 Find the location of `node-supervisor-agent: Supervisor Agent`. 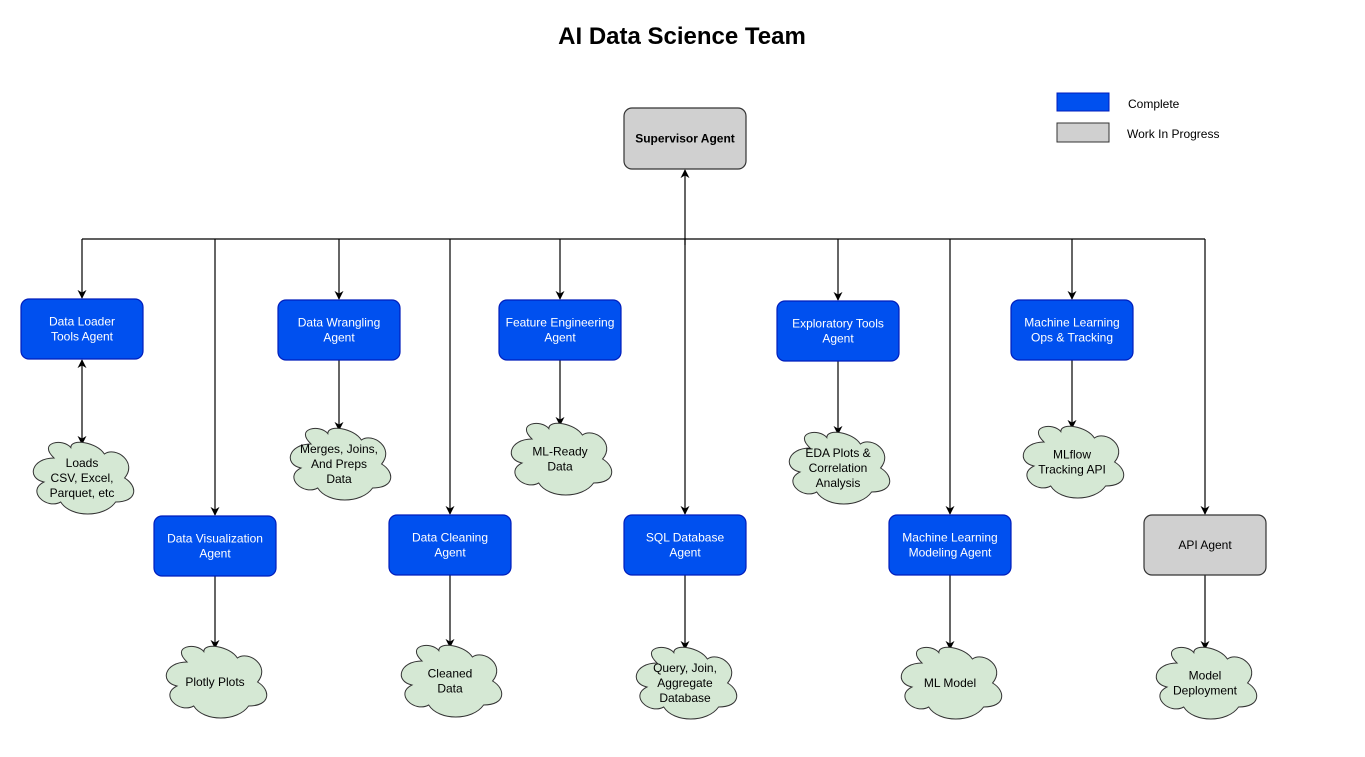

node-supervisor-agent: Supervisor Agent is located at coordinates (685, 138).